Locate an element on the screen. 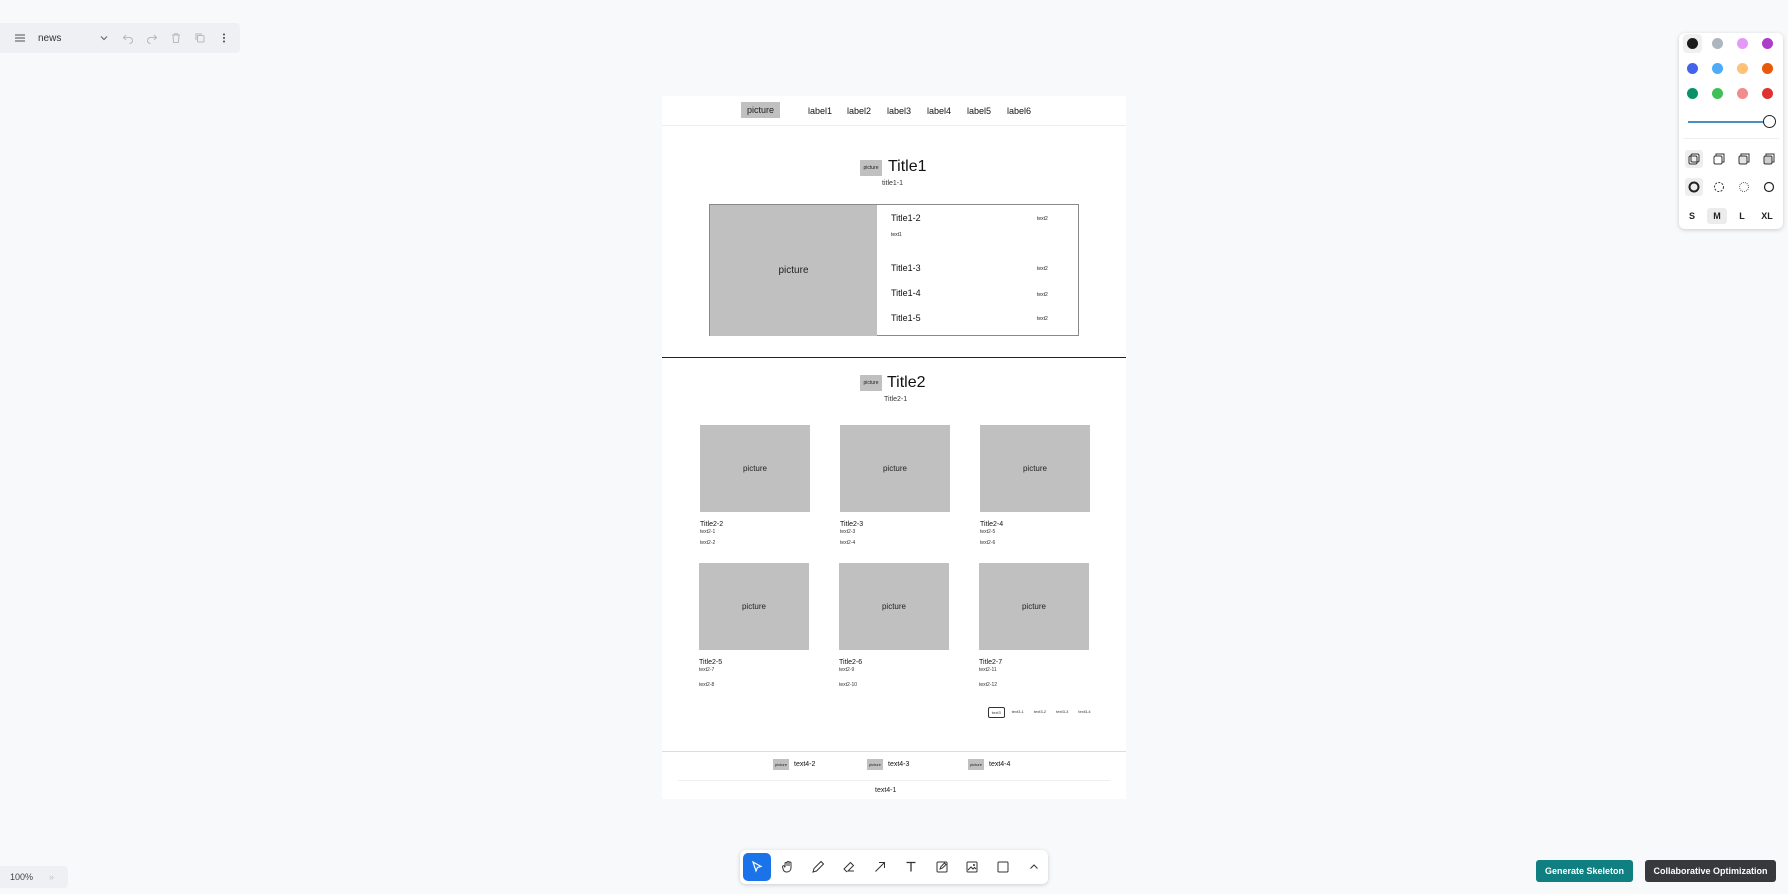 The height and width of the screenshot is (894, 1788). footer-item-text: text4-3 is located at coordinates (898, 764).